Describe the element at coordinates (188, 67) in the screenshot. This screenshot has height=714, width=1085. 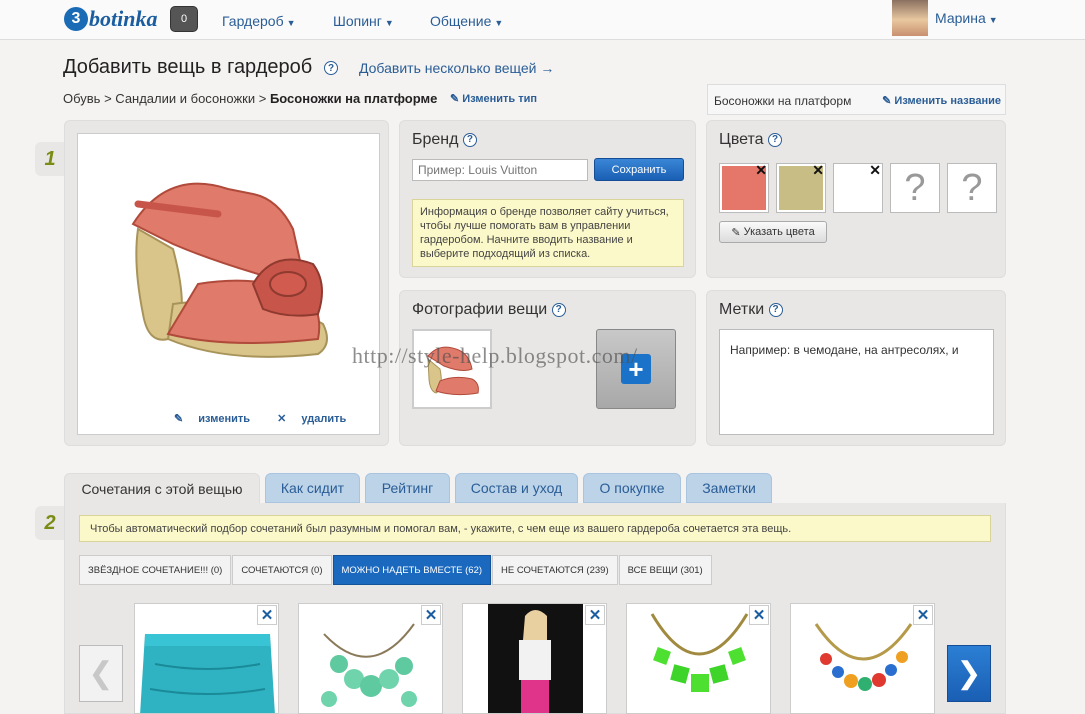
I see `page-title: Добавить вещь в гардероб` at that location.